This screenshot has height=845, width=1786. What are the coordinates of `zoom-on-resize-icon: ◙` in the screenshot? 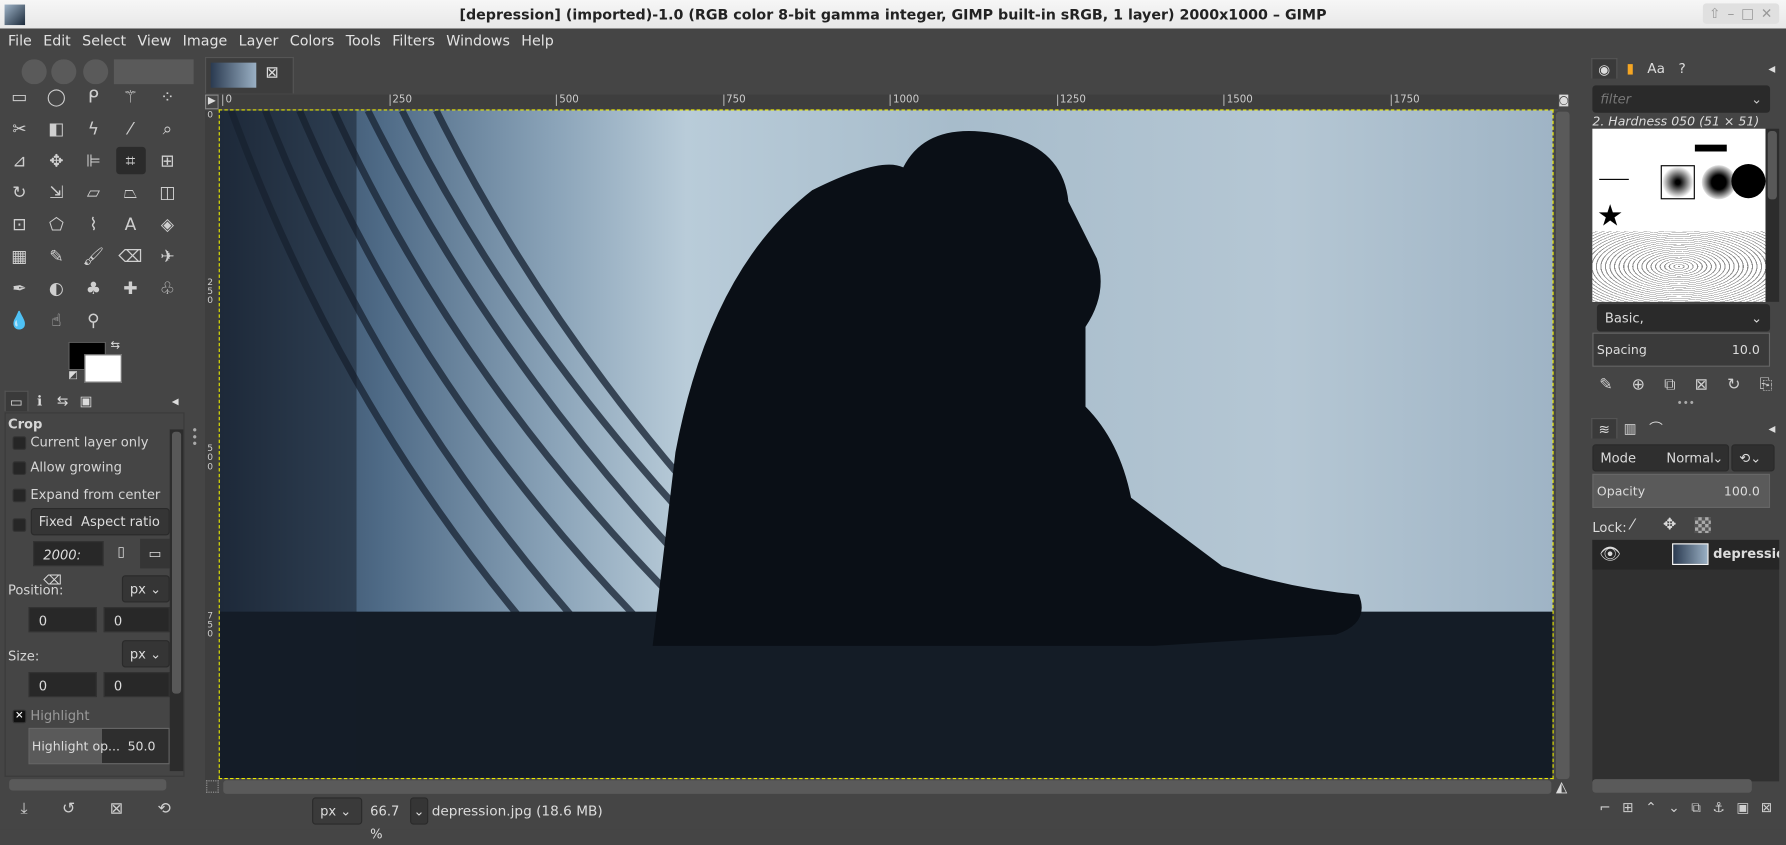 It's located at (1565, 102).